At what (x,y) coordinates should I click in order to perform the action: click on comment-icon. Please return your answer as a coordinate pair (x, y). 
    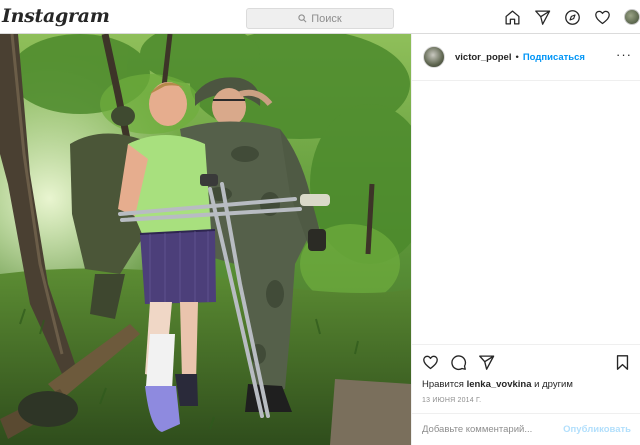
    Looking at the image, I should click on (458, 362).